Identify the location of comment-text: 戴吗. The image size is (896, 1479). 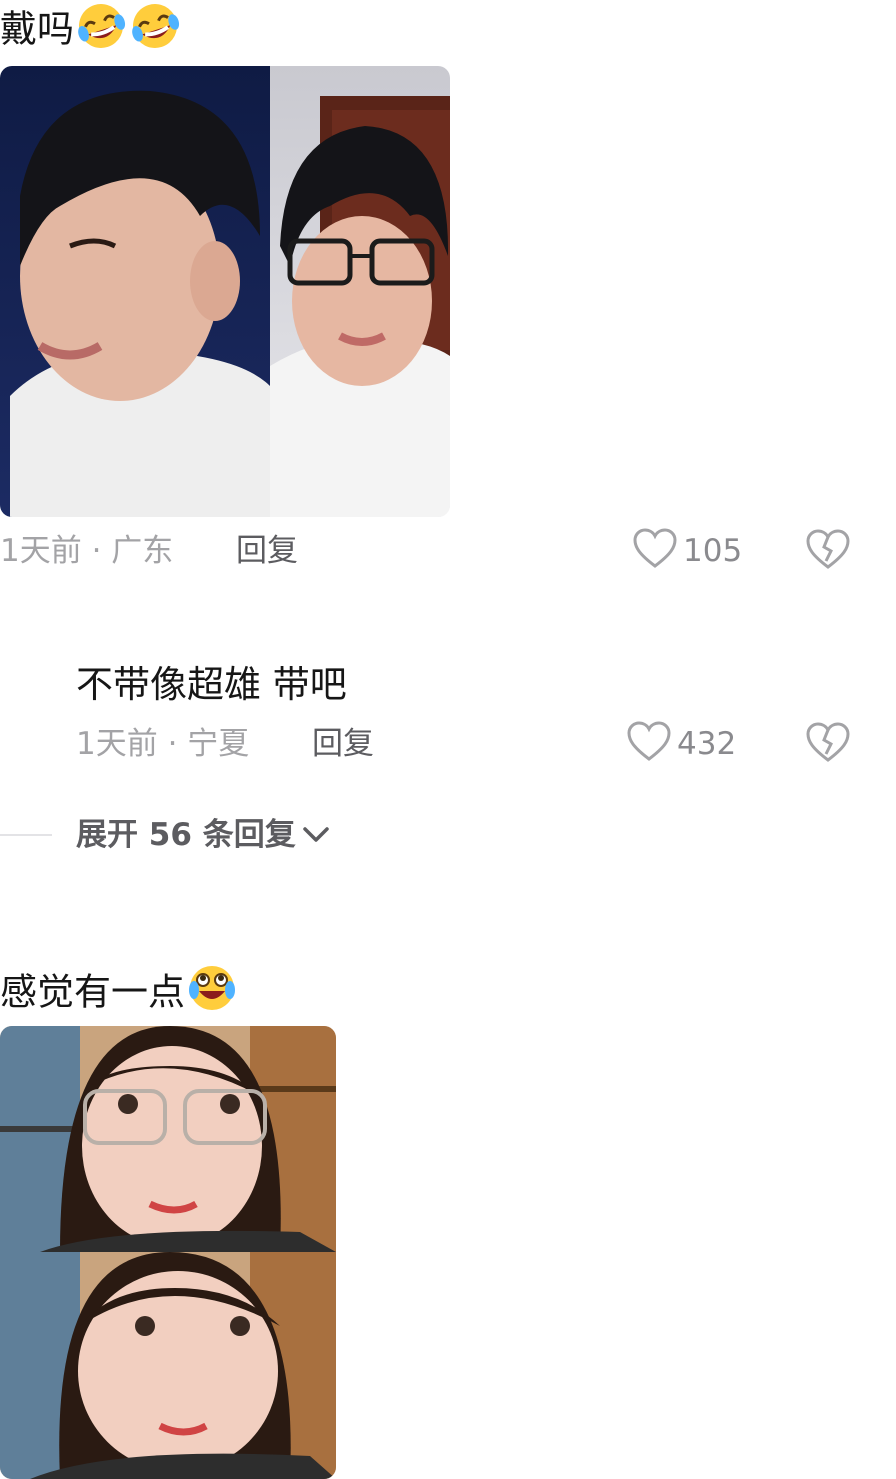
(91, 31).